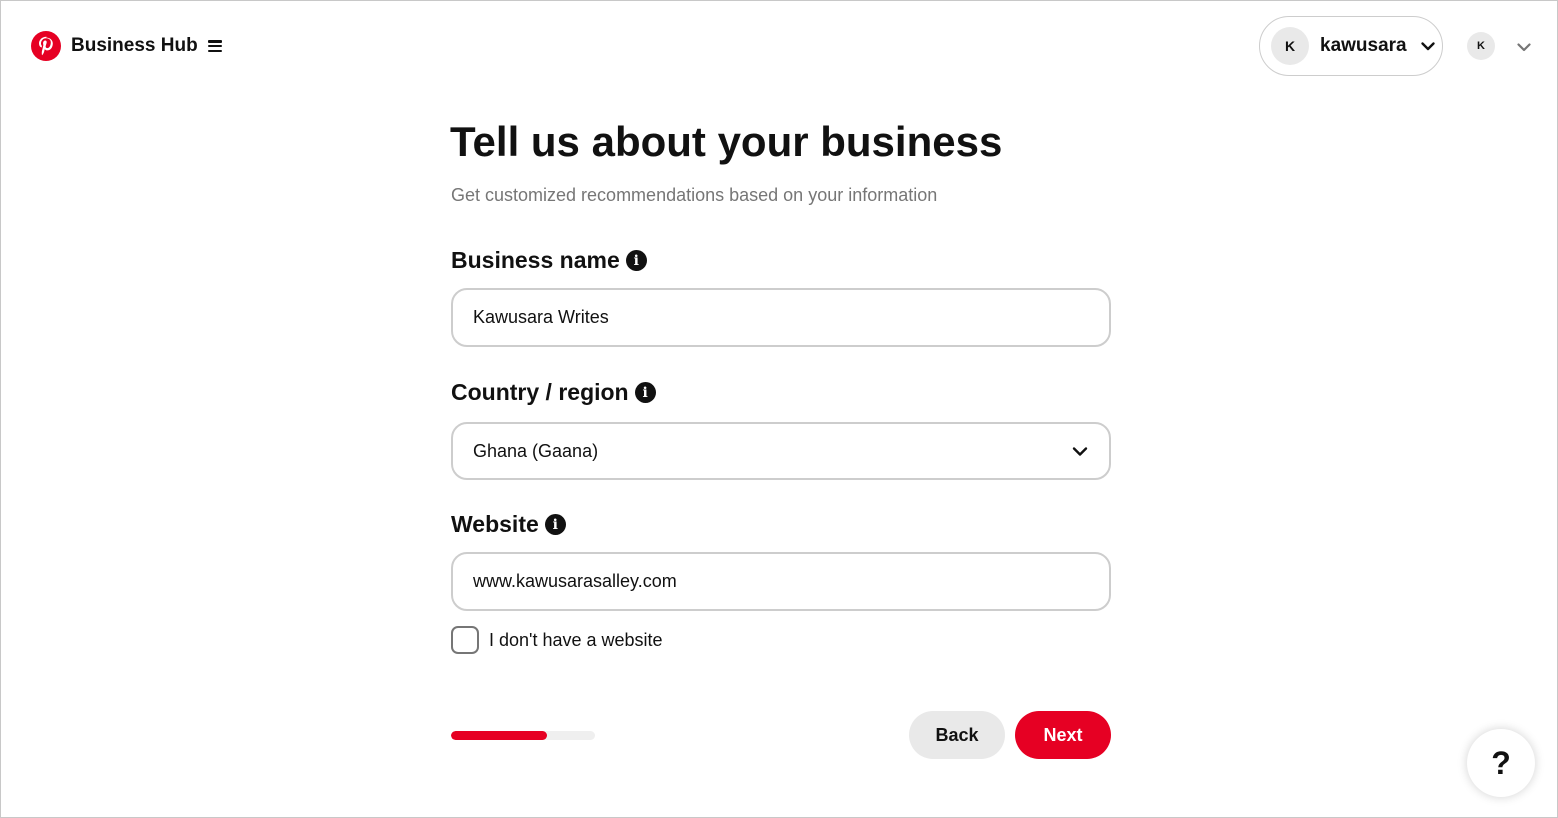  Describe the element at coordinates (1363, 45) in the screenshot. I see `account-name: kawusara` at that location.